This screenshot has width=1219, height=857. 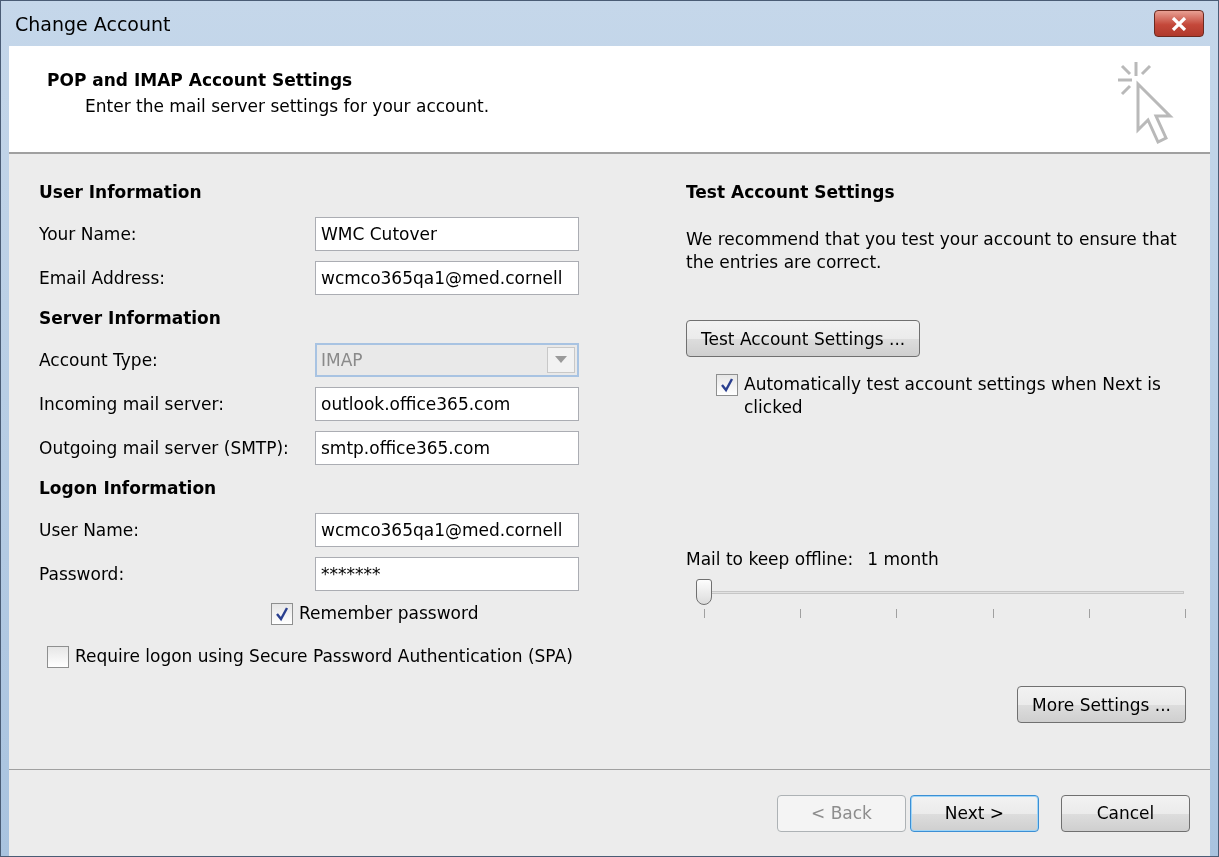 What do you see at coordinates (953, 396) in the screenshot?
I see `checkbox-label: Automatically test account settings when Next is clicked` at bounding box center [953, 396].